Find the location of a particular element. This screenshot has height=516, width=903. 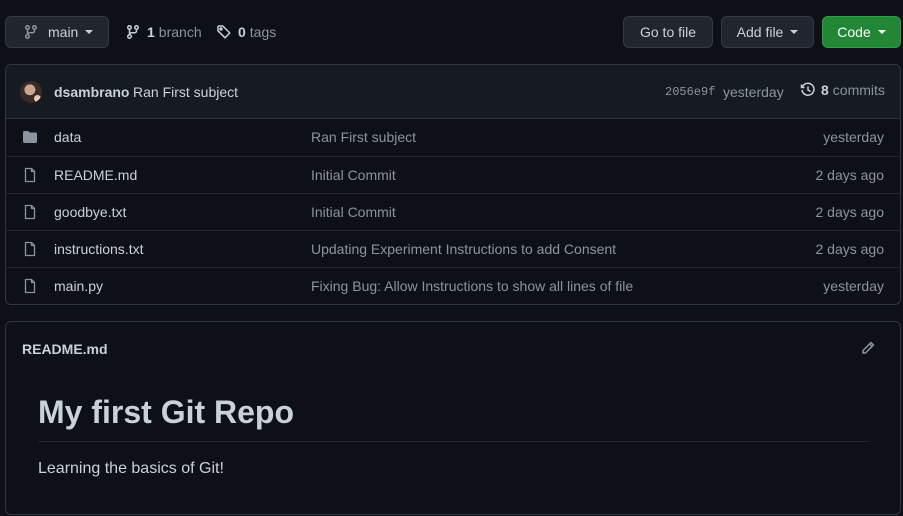

go-to-file-button: Go to file is located at coordinates (668, 32).